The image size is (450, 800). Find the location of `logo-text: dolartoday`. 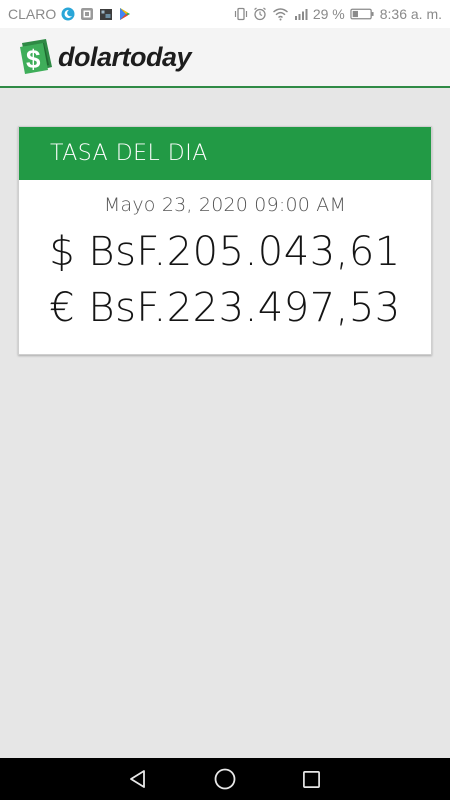

logo-text: dolartoday is located at coordinates (125, 56).